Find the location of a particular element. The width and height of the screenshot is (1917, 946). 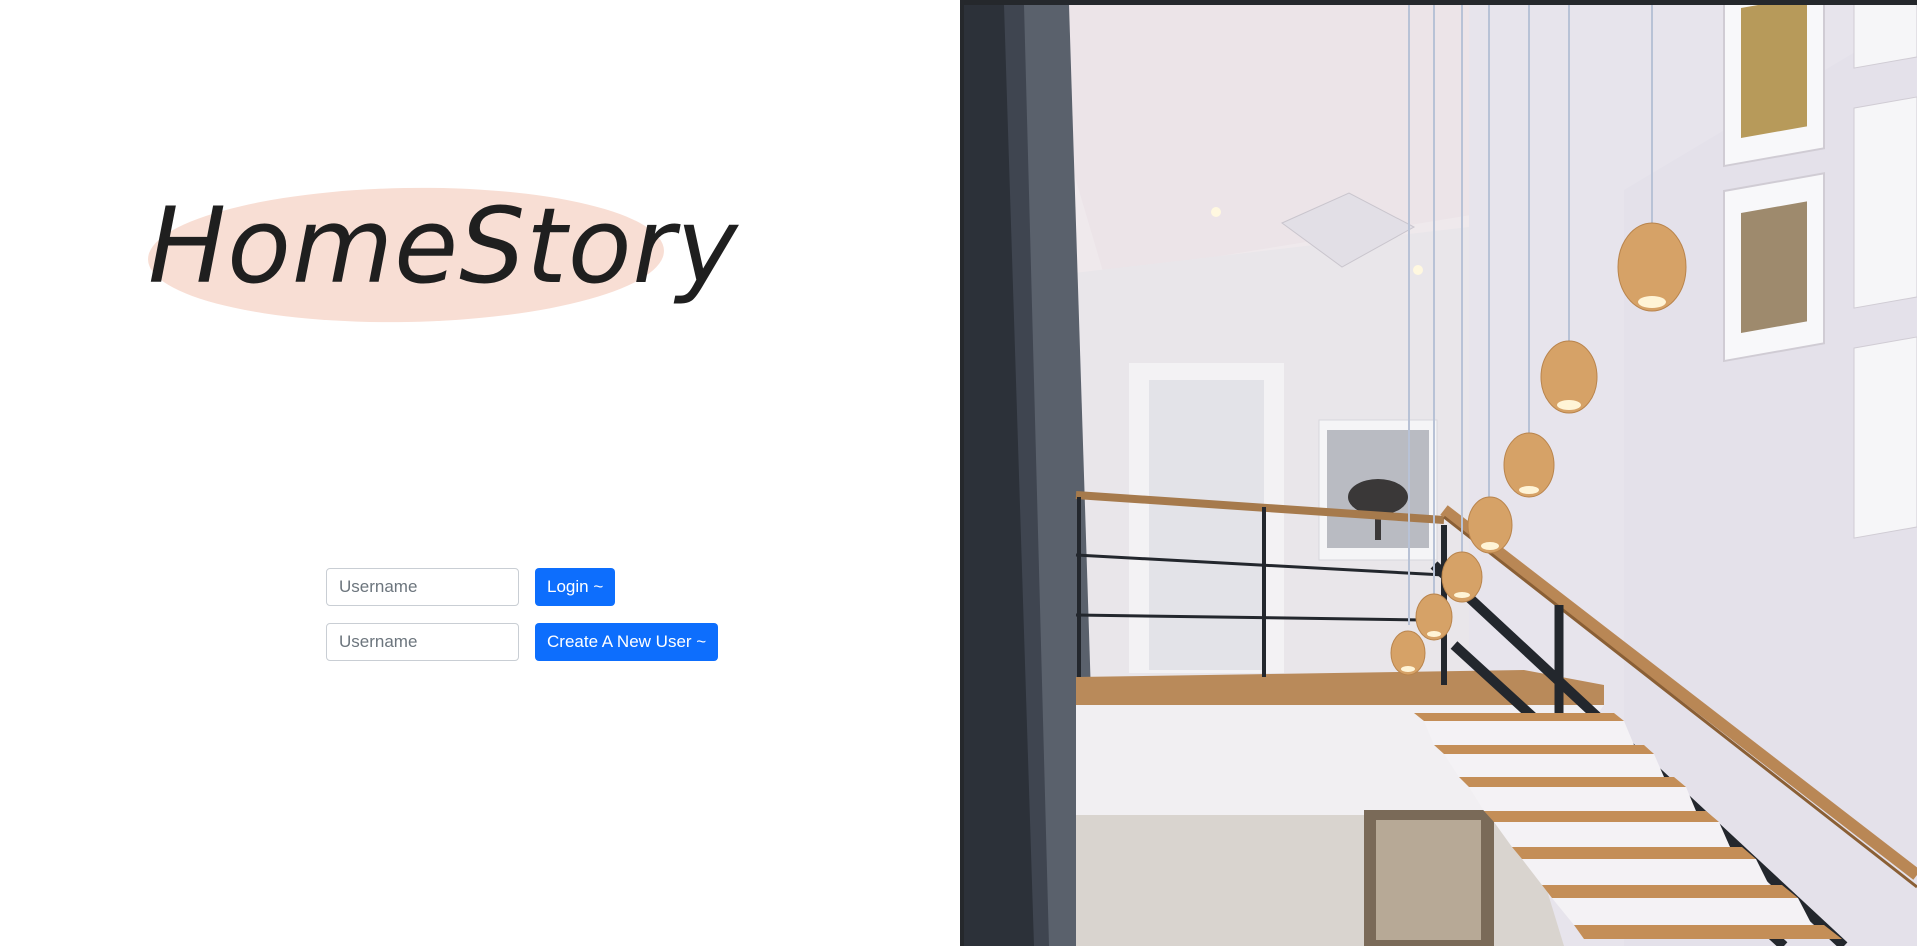

login-username-input is located at coordinates (422, 587).